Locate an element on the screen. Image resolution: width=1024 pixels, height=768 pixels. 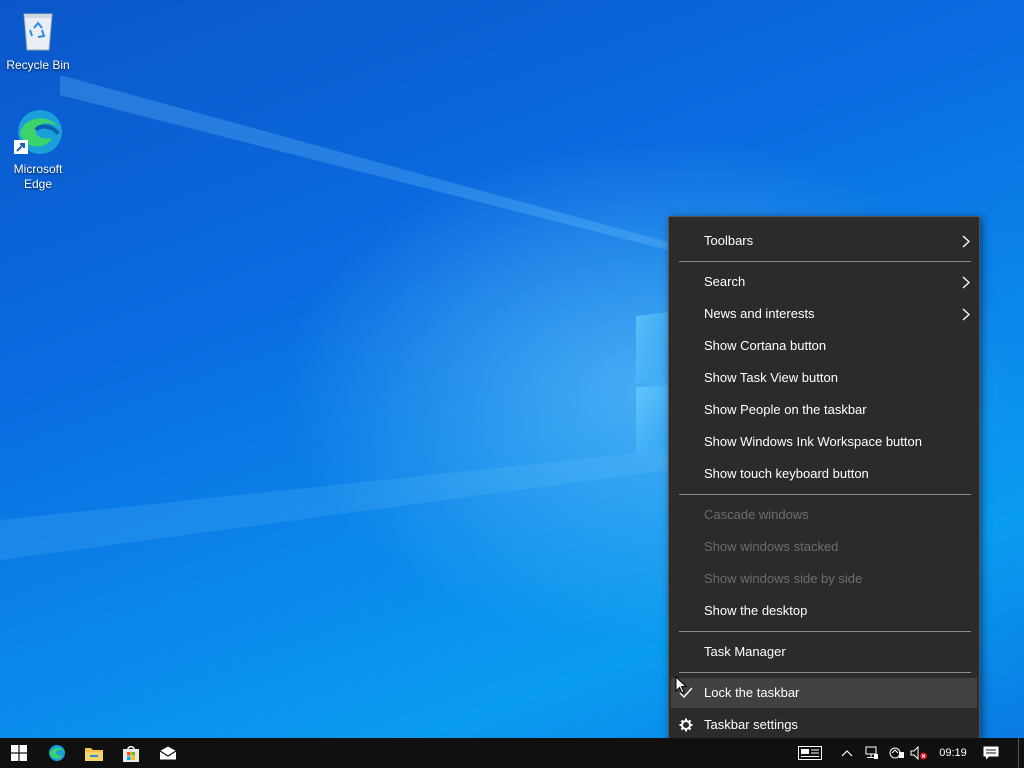
taskbar-edge is located at coordinates (56, 753).